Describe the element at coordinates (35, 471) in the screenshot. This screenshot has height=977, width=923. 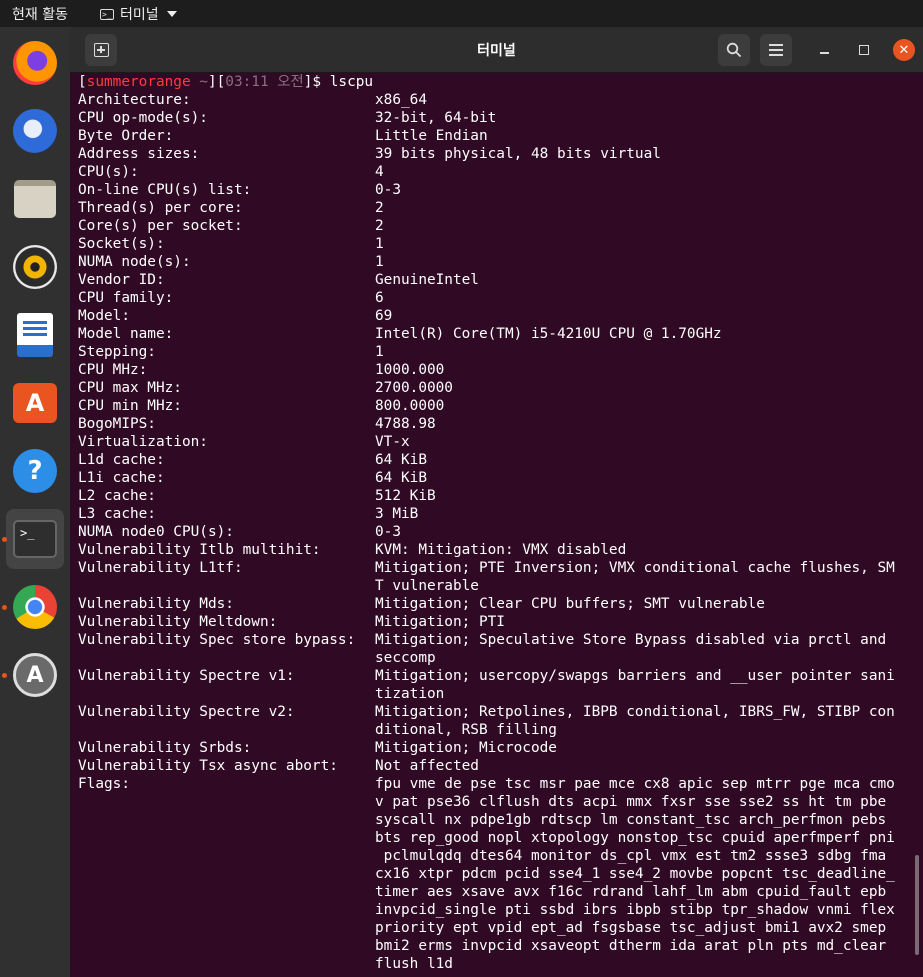
I see `dock-help: ?` at that location.